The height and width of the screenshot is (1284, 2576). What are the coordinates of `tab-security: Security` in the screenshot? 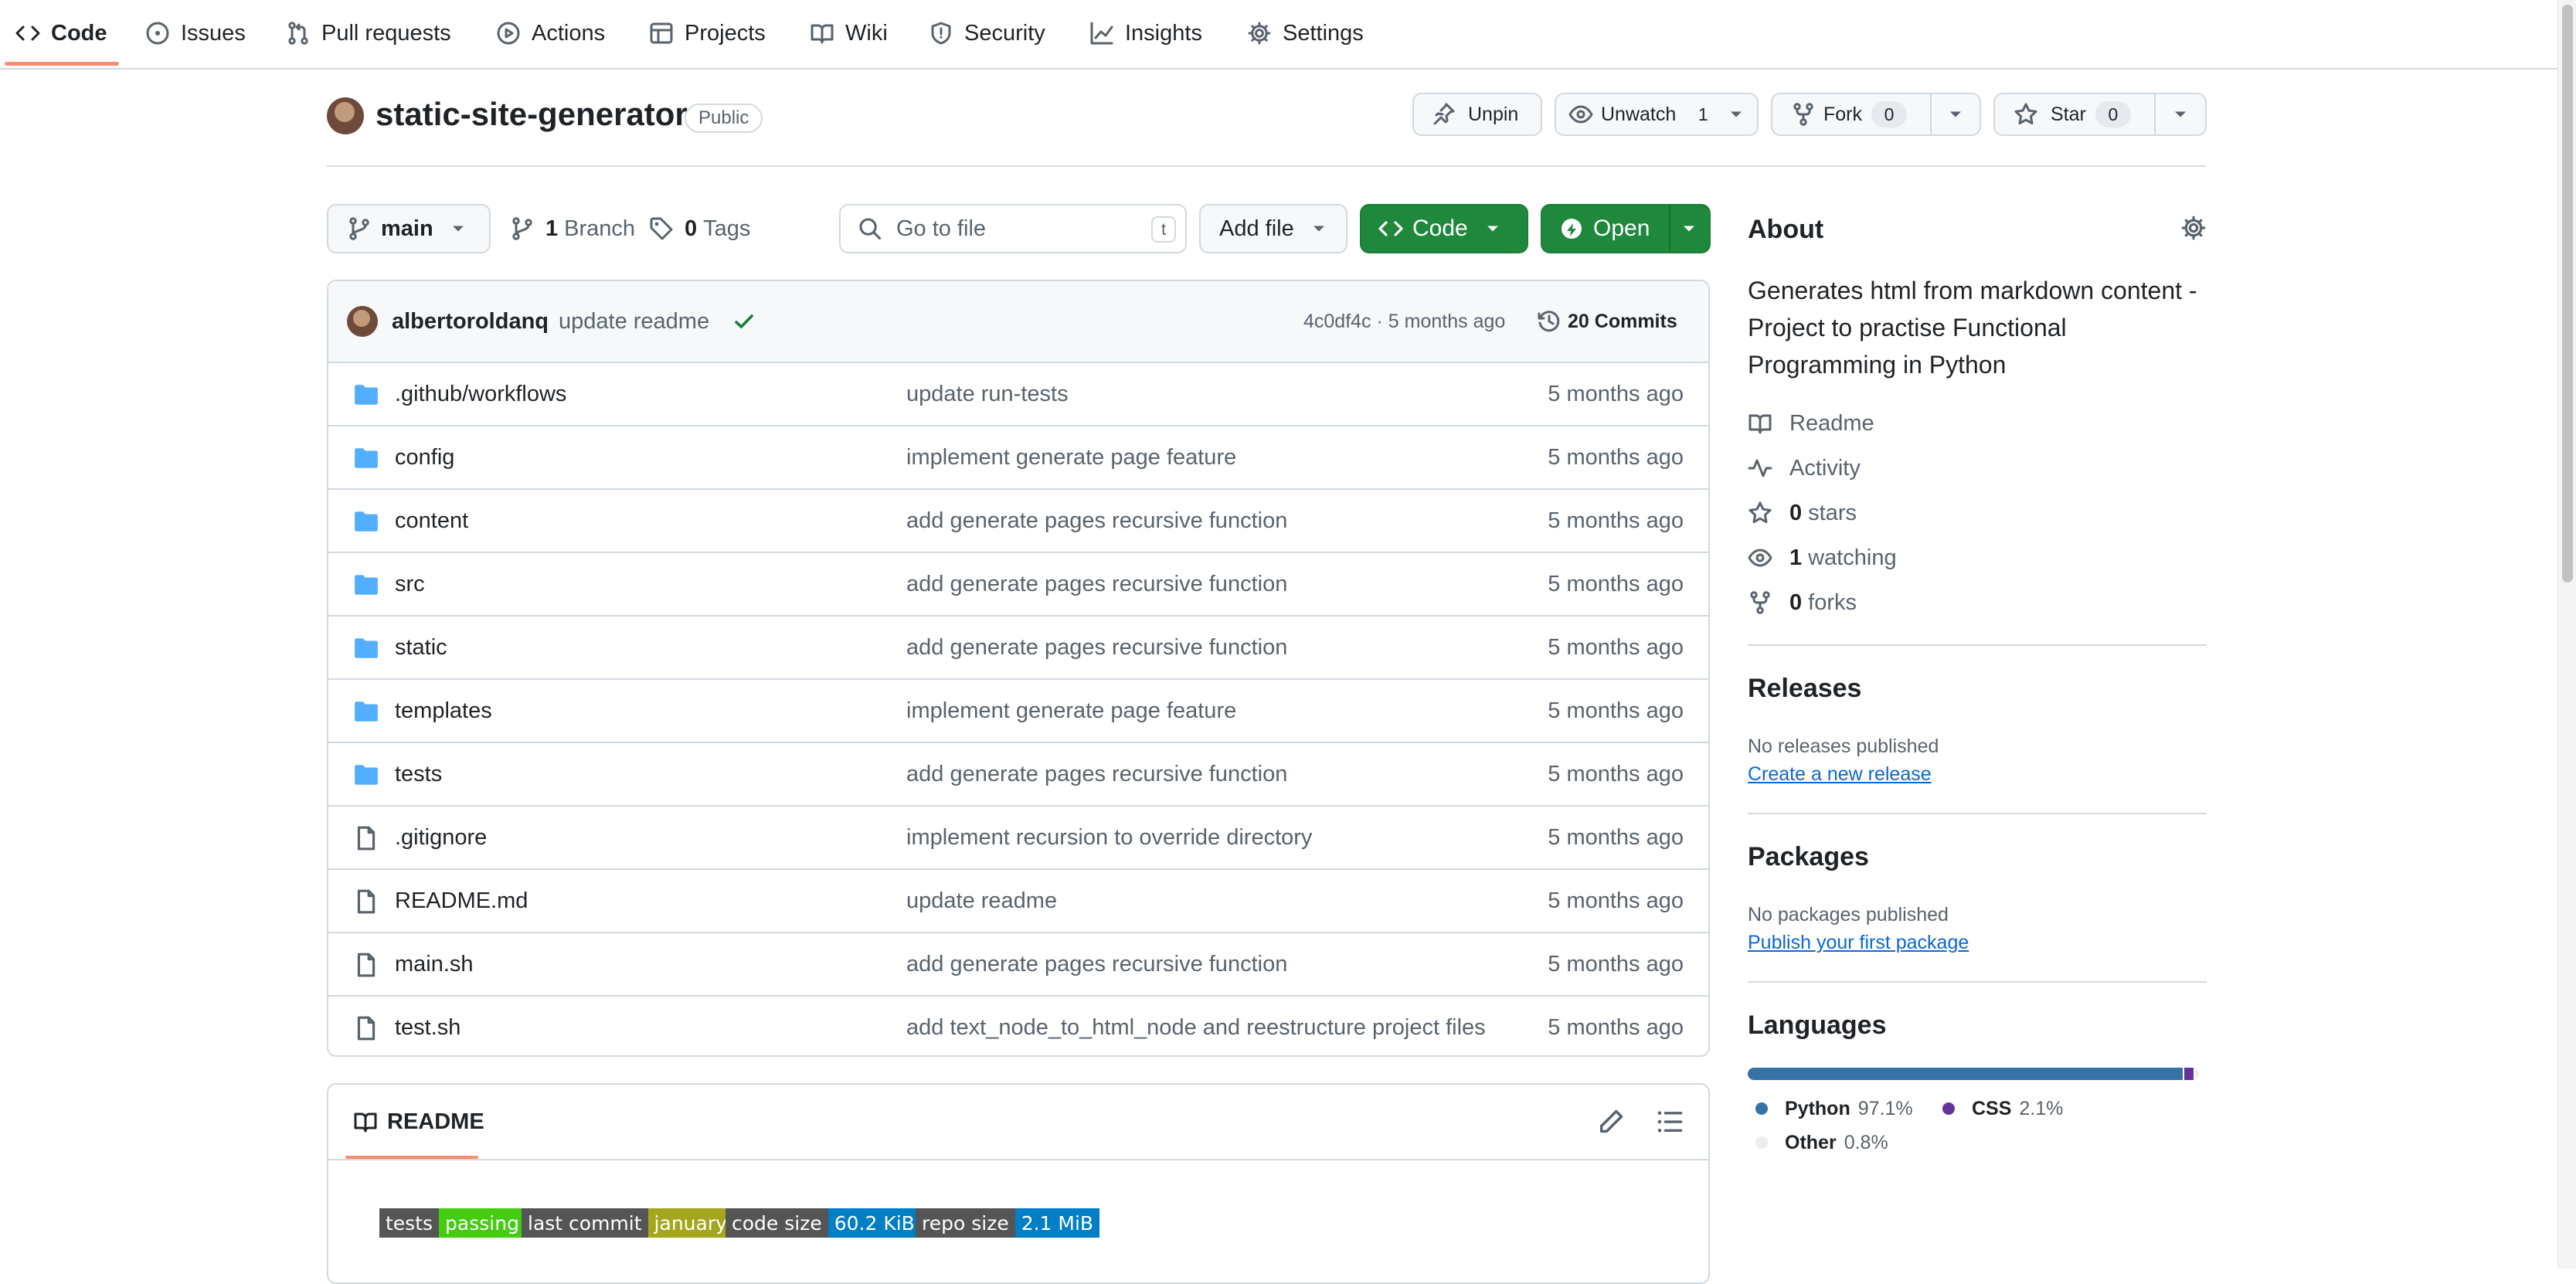 It's located at (987, 33).